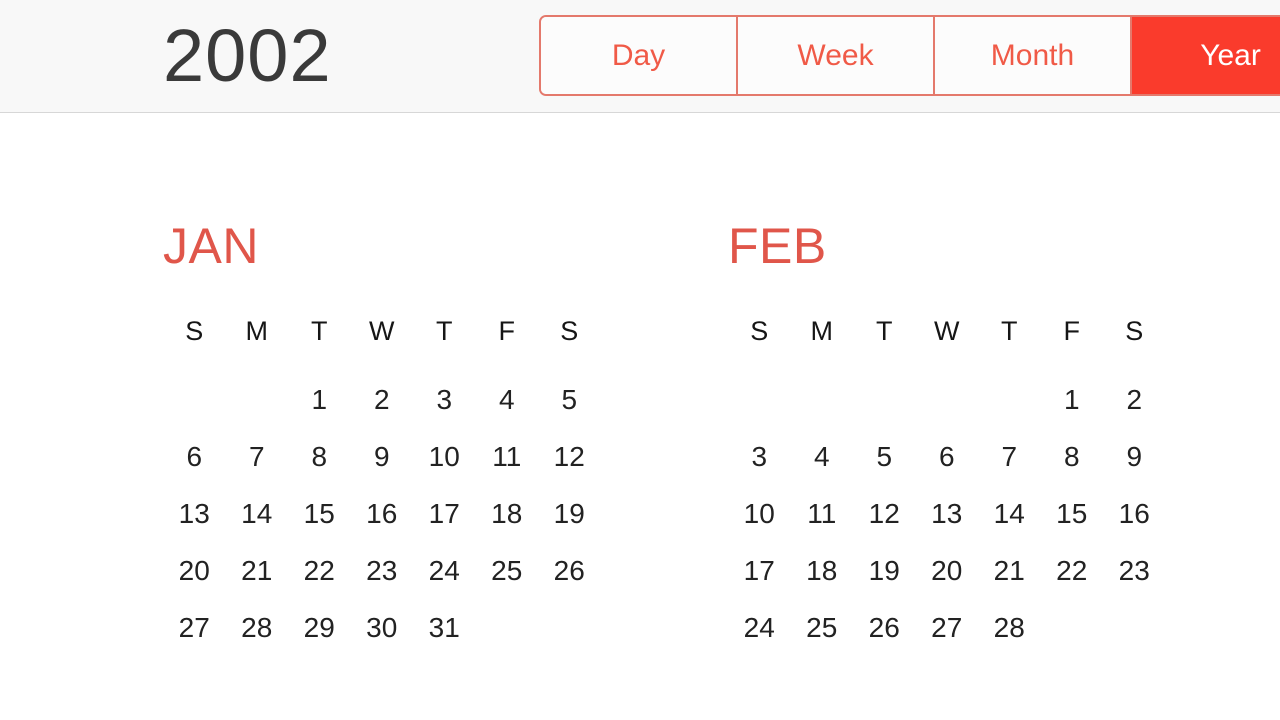 The image size is (1280, 720). I want to click on view-switcher-option-month: Month, so click(1033, 55).